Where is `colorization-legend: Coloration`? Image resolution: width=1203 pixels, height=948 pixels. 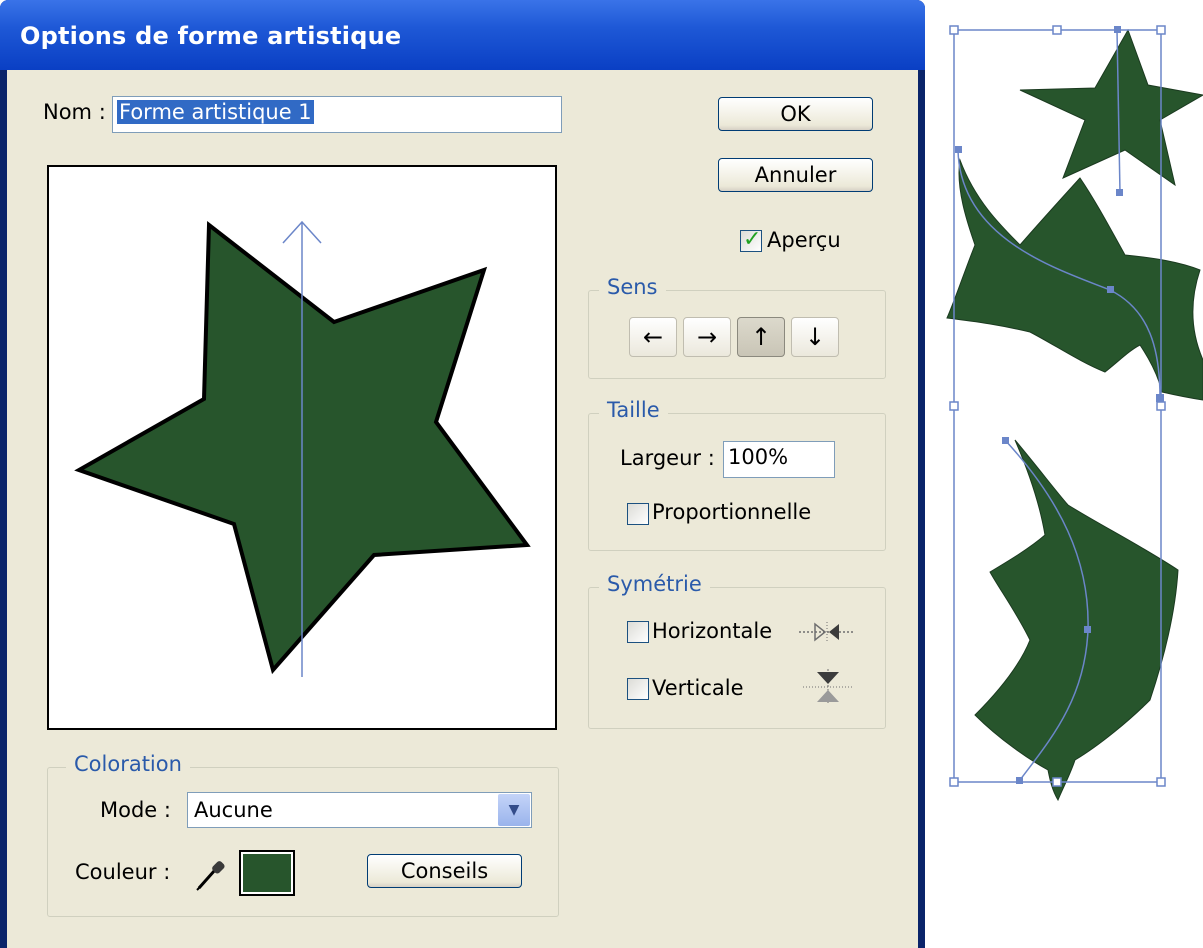
colorization-legend: Coloration is located at coordinates (128, 764).